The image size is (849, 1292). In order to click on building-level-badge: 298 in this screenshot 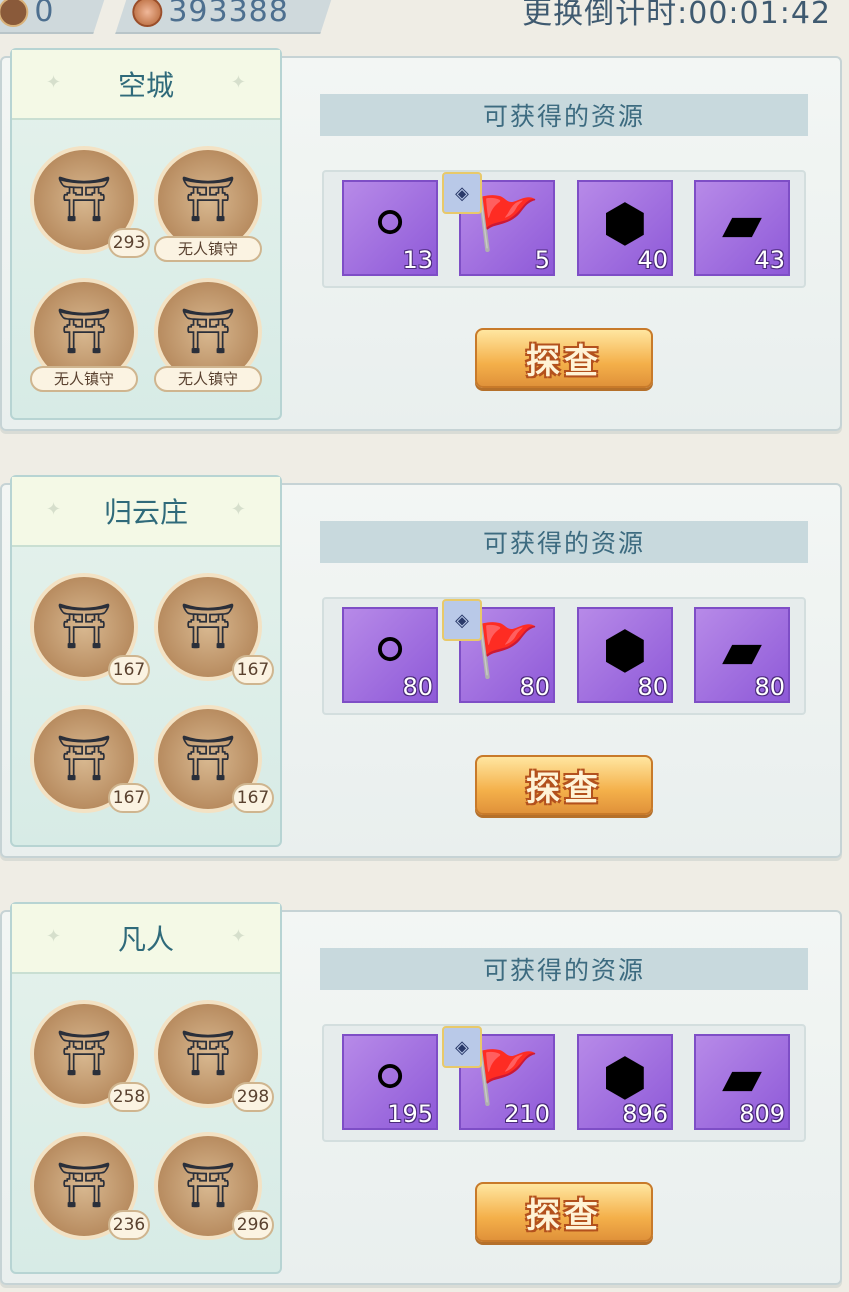, I will do `click(253, 1097)`.